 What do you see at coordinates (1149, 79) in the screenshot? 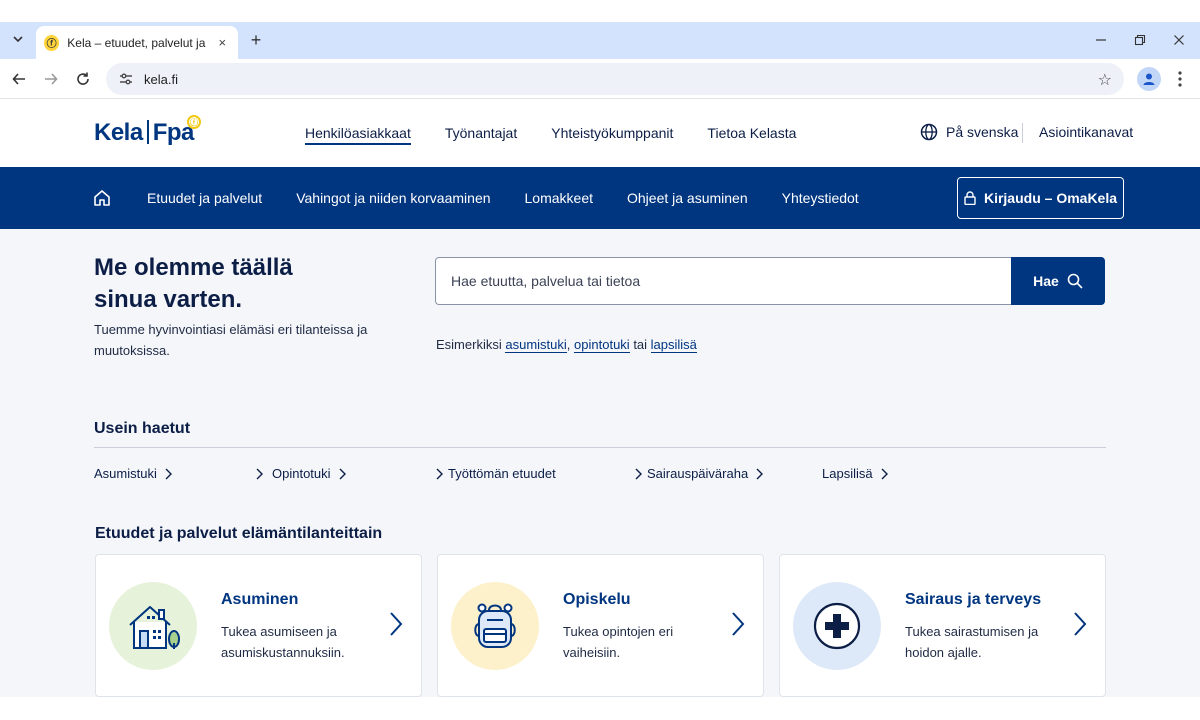
I see `profile-avatar-icon` at bounding box center [1149, 79].